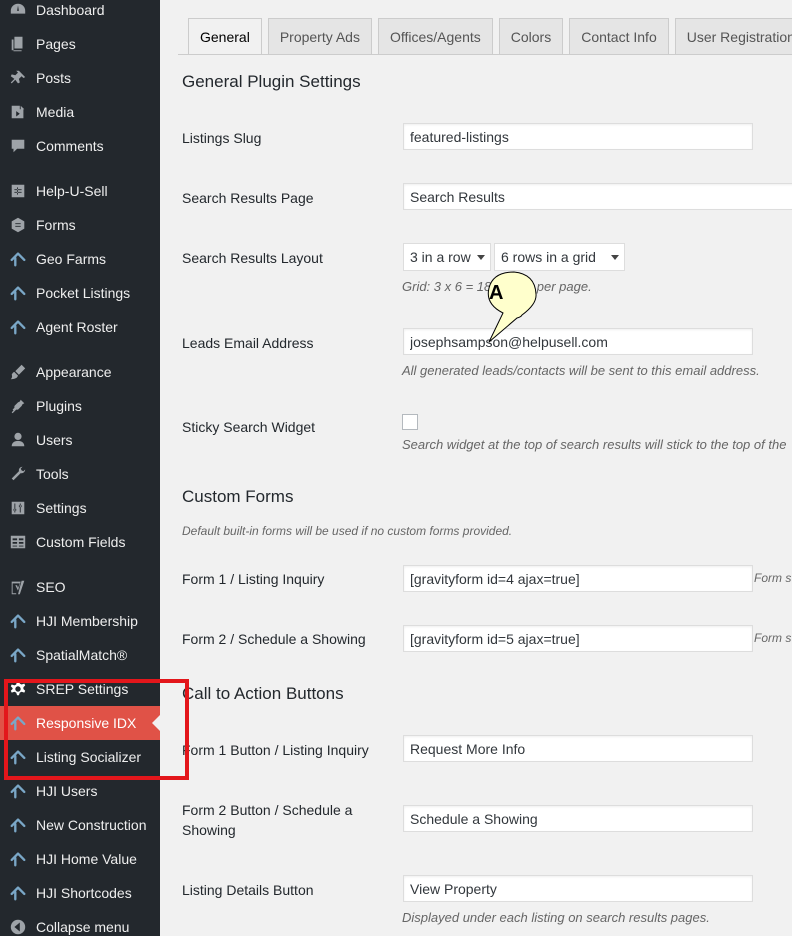 This screenshot has height=936, width=792. I want to click on tab-general: General, so click(225, 36).